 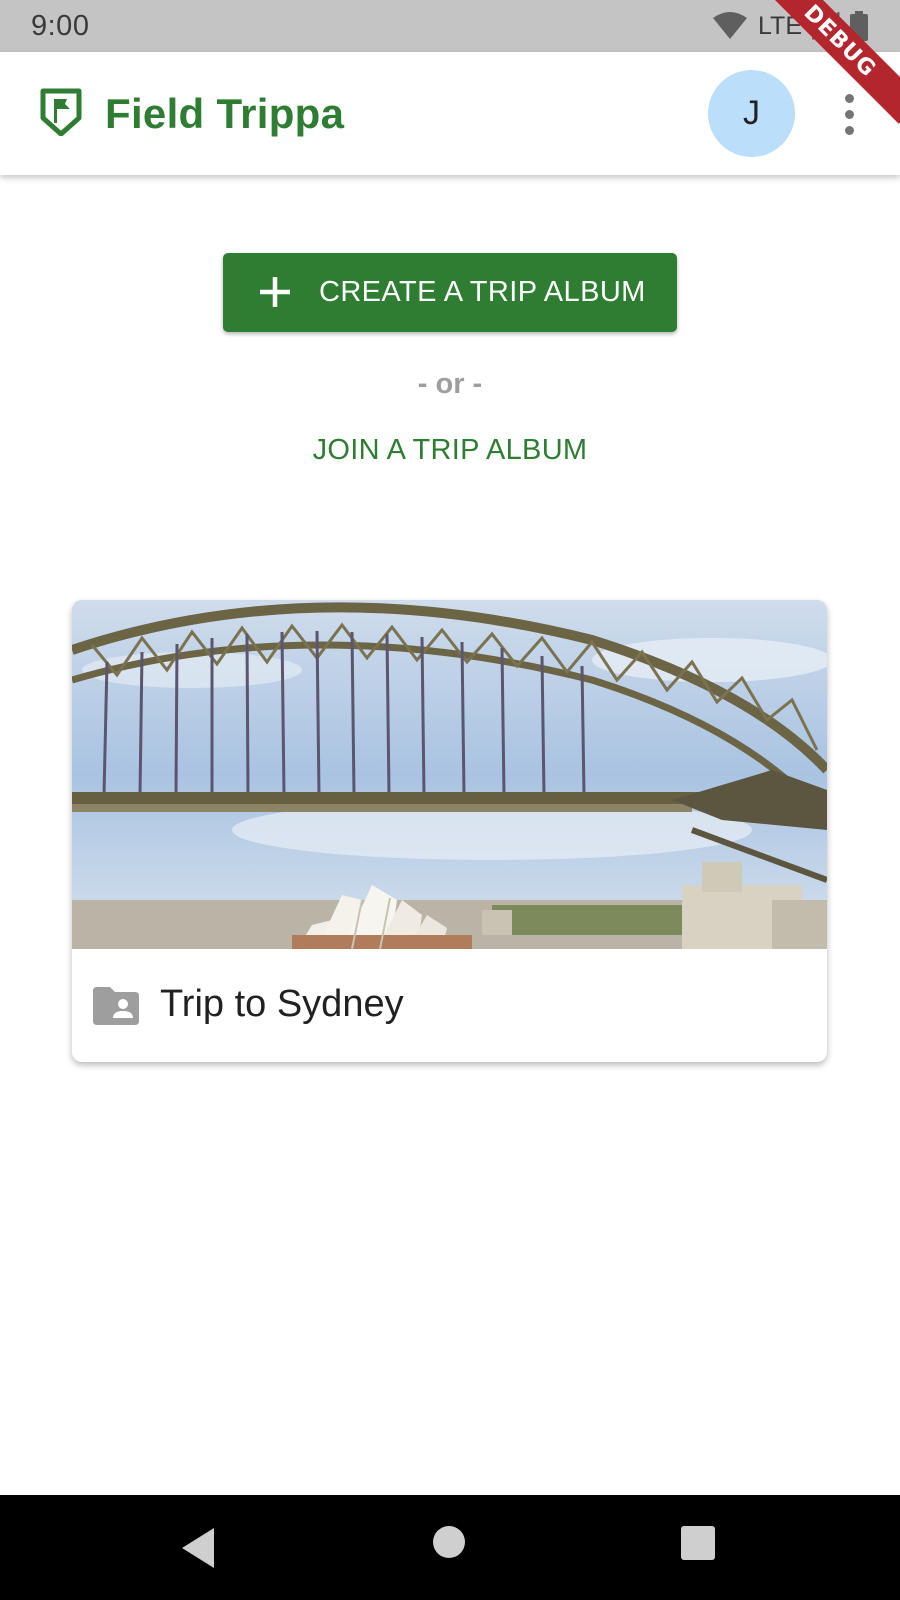 What do you see at coordinates (225, 113) in the screenshot?
I see `app-title: Field Trippa` at bounding box center [225, 113].